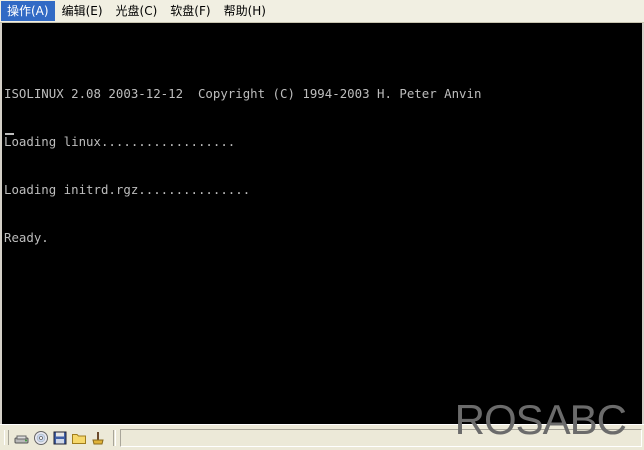  What do you see at coordinates (190, 11) in the screenshot?
I see `menu-floppy: 软盘(F)` at bounding box center [190, 11].